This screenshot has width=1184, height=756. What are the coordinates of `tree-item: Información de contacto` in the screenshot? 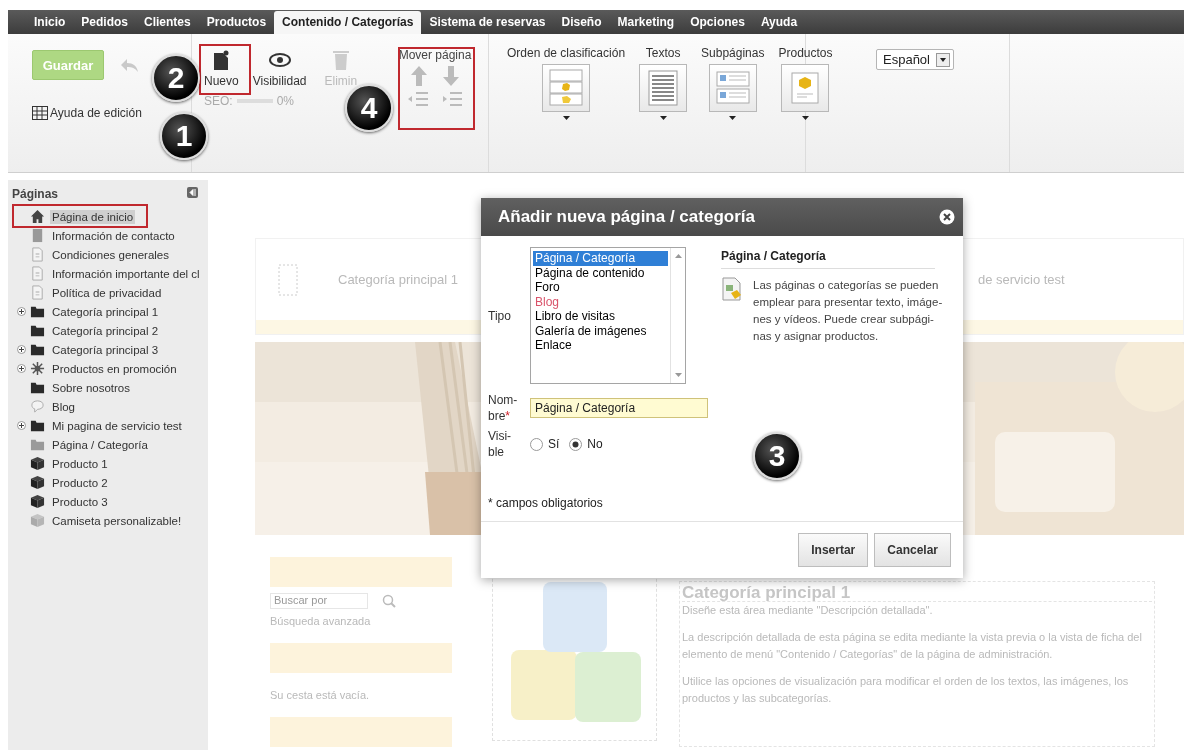 It's located at (113, 235).